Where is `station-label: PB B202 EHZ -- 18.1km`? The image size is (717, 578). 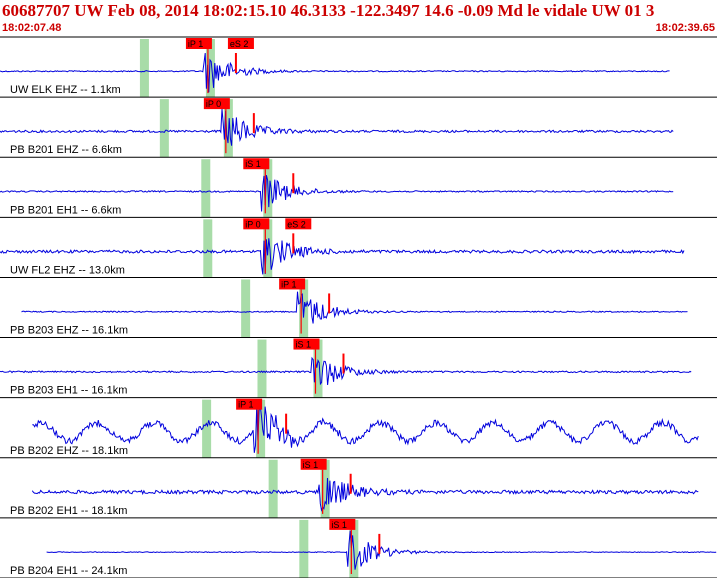 station-label: PB B202 EHZ -- 18.1km is located at coordinates (69, 451).